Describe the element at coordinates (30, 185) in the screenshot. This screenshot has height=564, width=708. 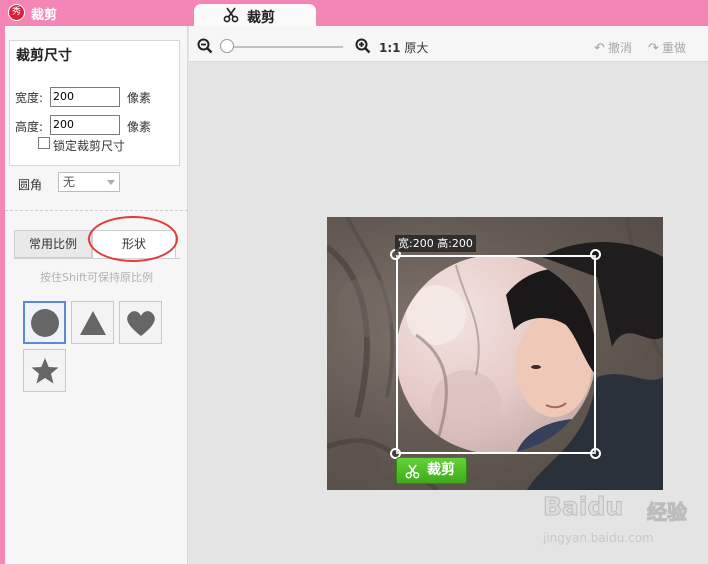
I see `corner-label: 圆角` at that location.